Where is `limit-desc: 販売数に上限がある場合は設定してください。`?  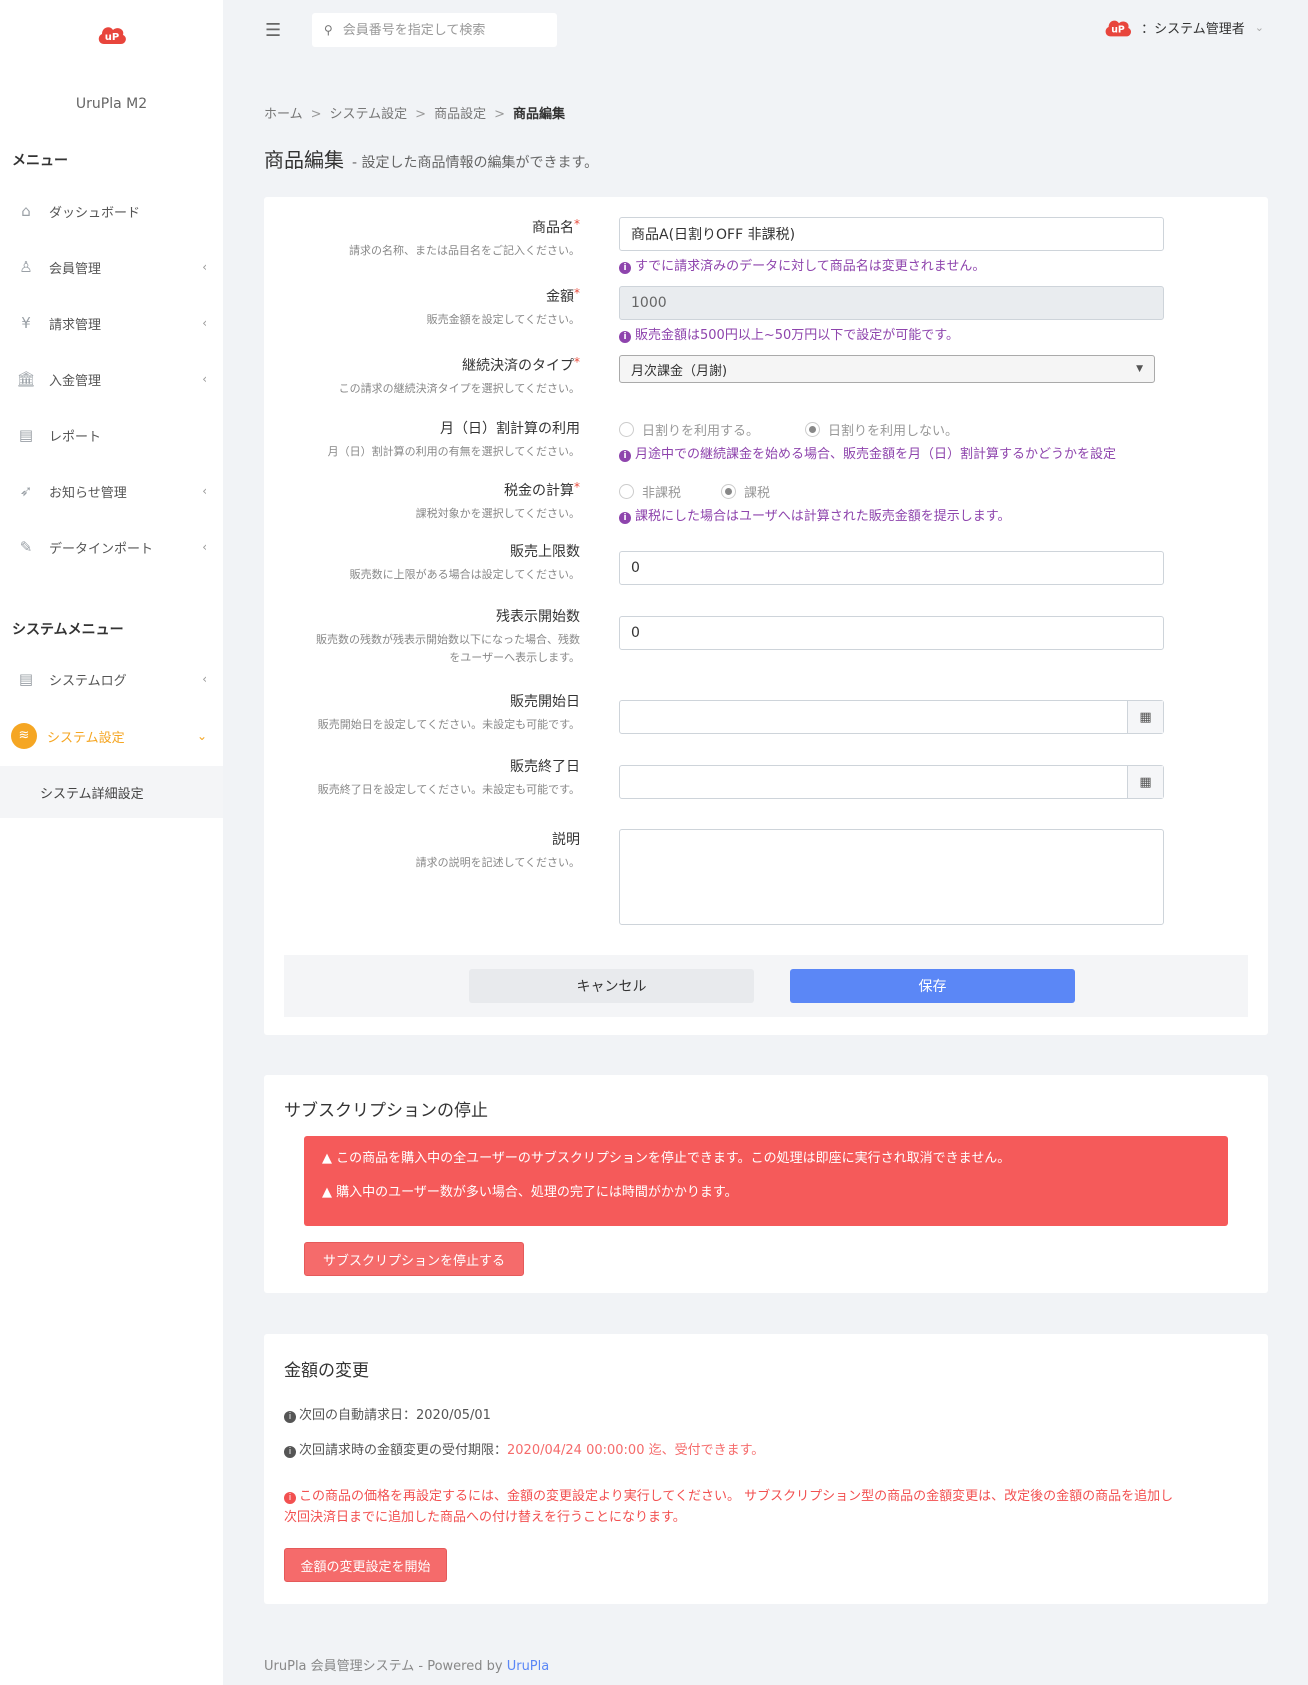
limit-desc: 販売数に上限がある場合は設定してください。 is located at coordinates (464, 574).